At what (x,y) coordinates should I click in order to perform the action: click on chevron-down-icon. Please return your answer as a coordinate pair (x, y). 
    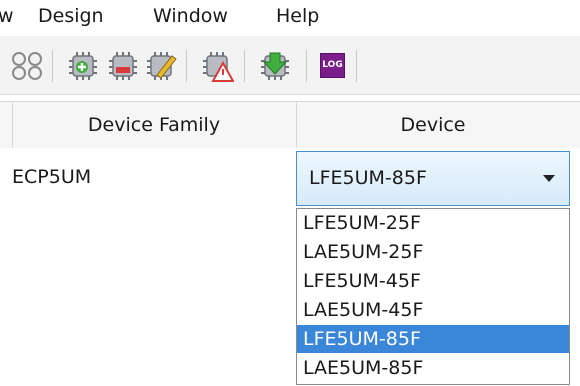
    Looking at the image, I should click on (549, 178).